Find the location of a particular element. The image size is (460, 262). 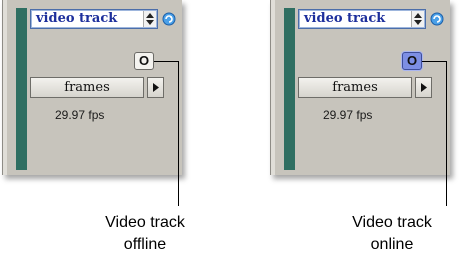

caption-online: Video track online is located at coordinates (392, 234).